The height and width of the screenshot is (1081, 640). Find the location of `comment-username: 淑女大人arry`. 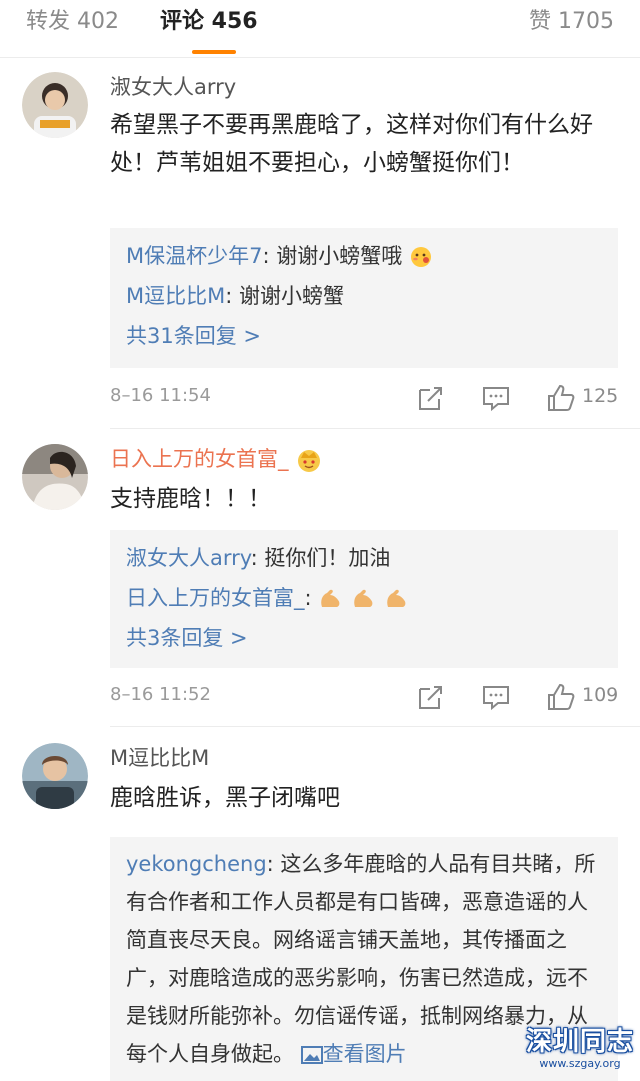

comment-username: 淑女大人arry is located at coordinates (173, 87).